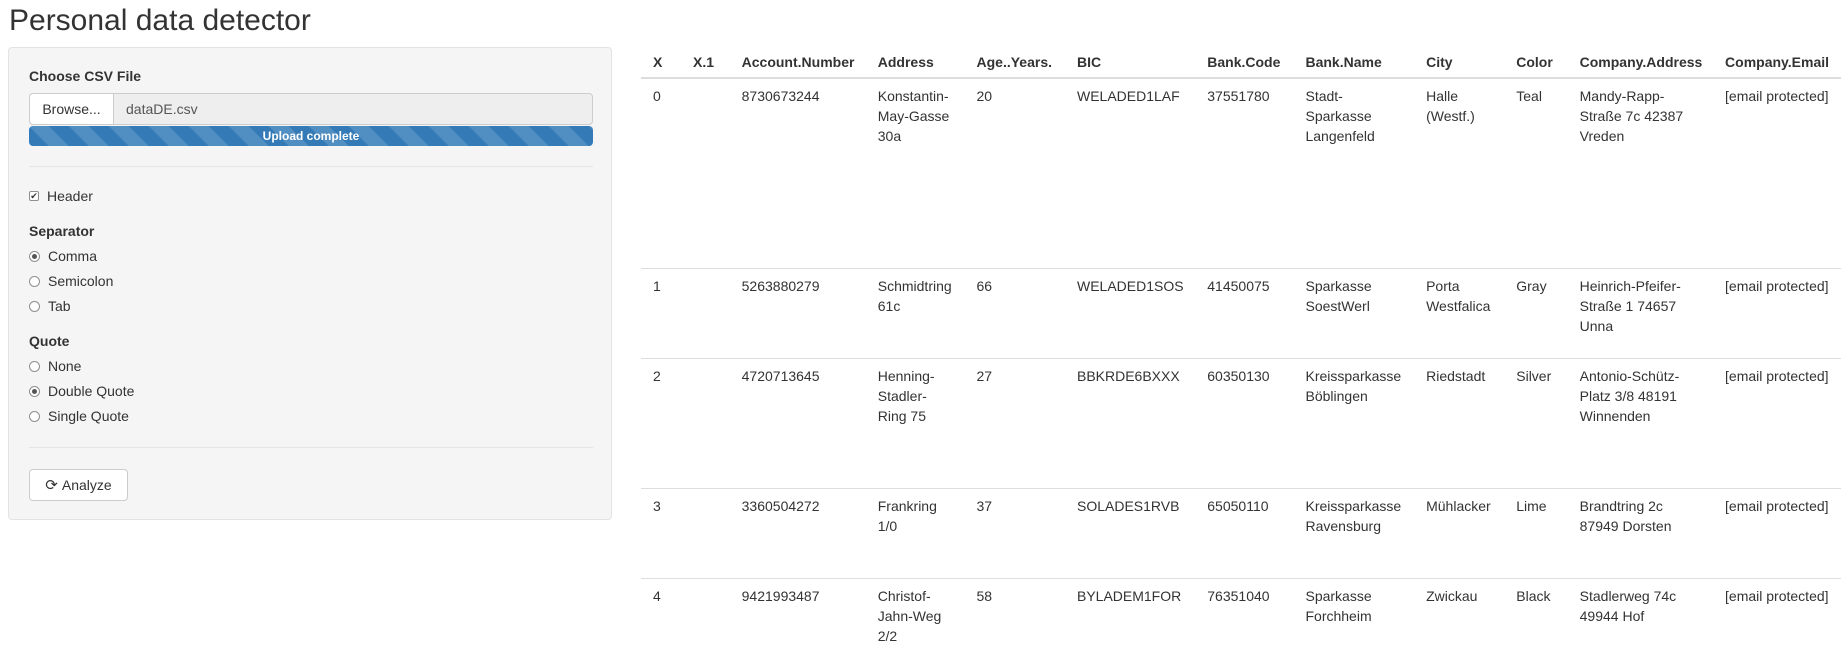  Describe the element at coordinates (160, 20) in the screenshot. I see `page-title: Personal data detector` at that location.